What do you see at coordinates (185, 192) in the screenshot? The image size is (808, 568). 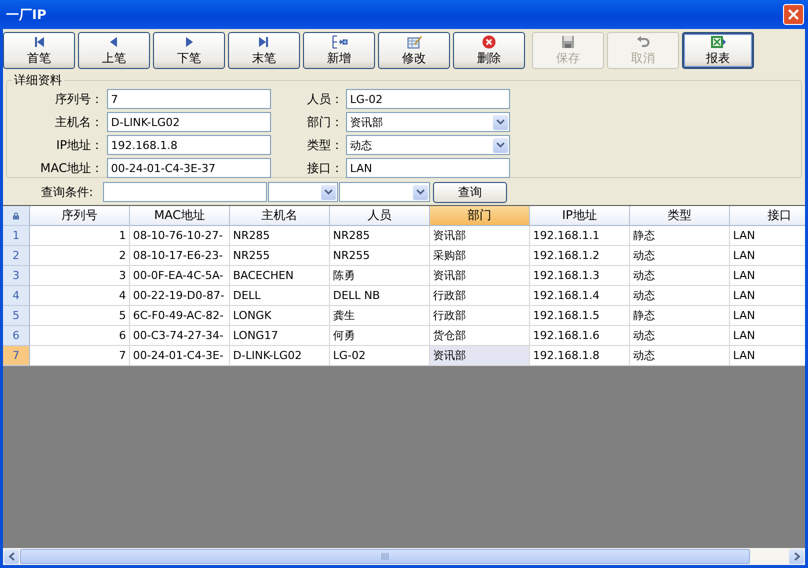 I see `query-field` at bounding box center [185, 192].